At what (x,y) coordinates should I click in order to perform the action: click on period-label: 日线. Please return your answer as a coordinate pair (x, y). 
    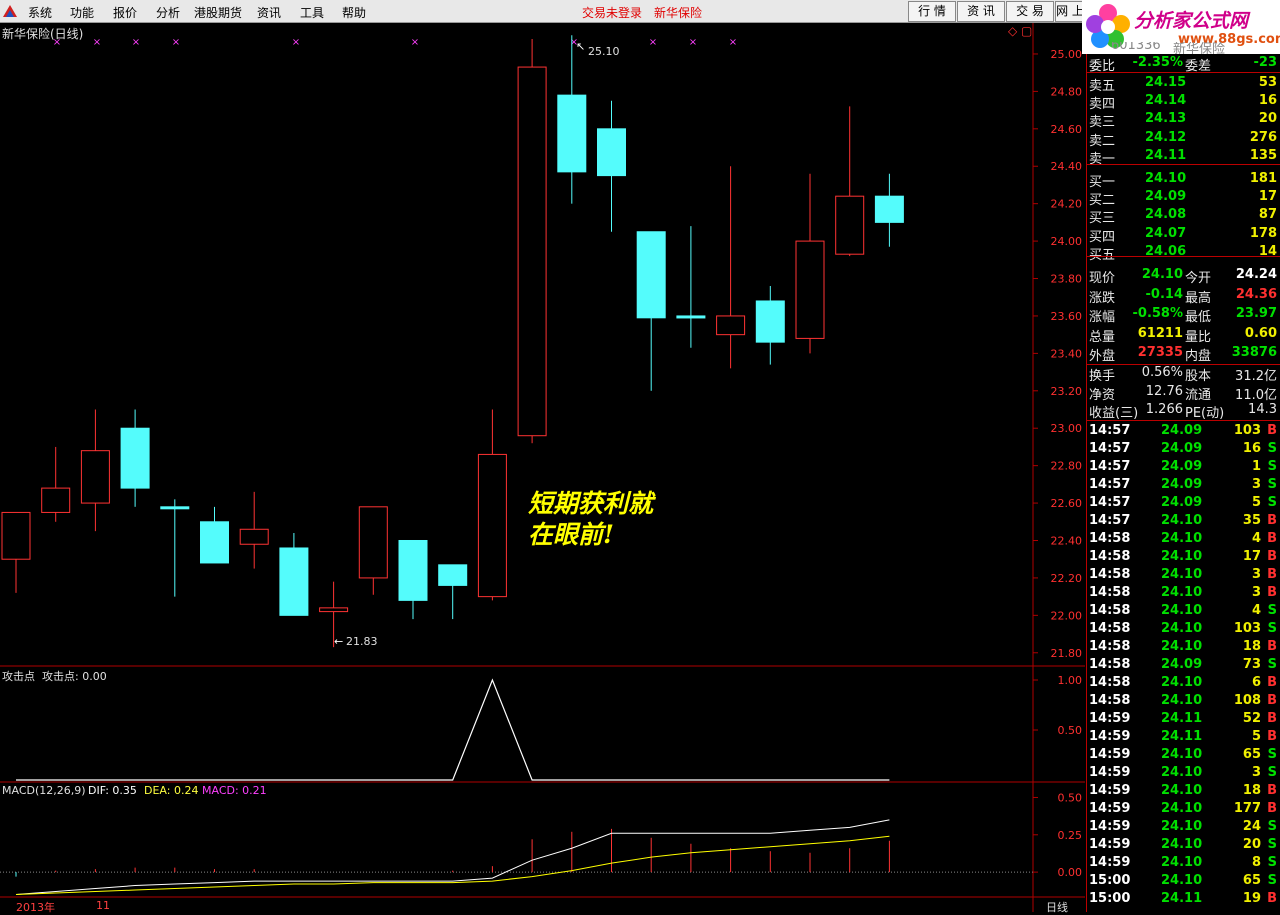
    Looking at the image, I should click on (1057, 907).